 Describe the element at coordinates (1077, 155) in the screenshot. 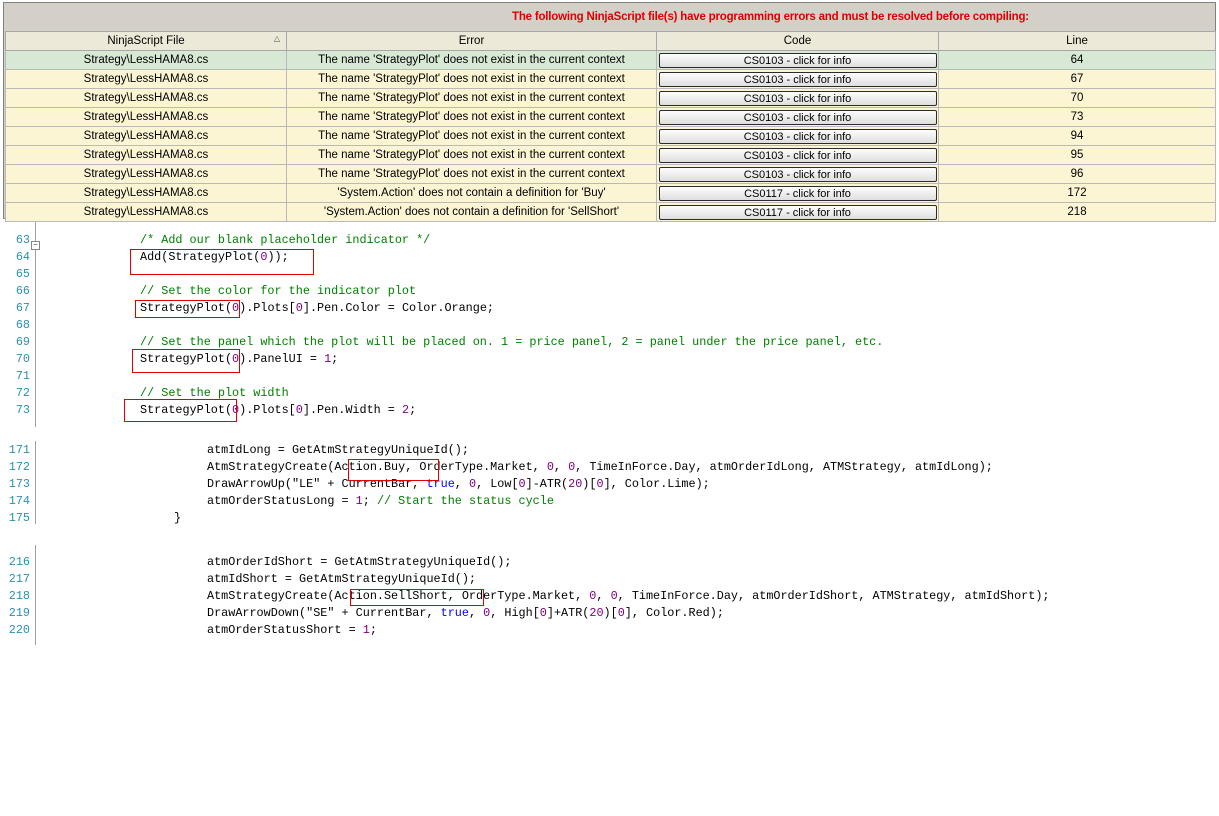

I see `error-line-cell: 95` at that location.